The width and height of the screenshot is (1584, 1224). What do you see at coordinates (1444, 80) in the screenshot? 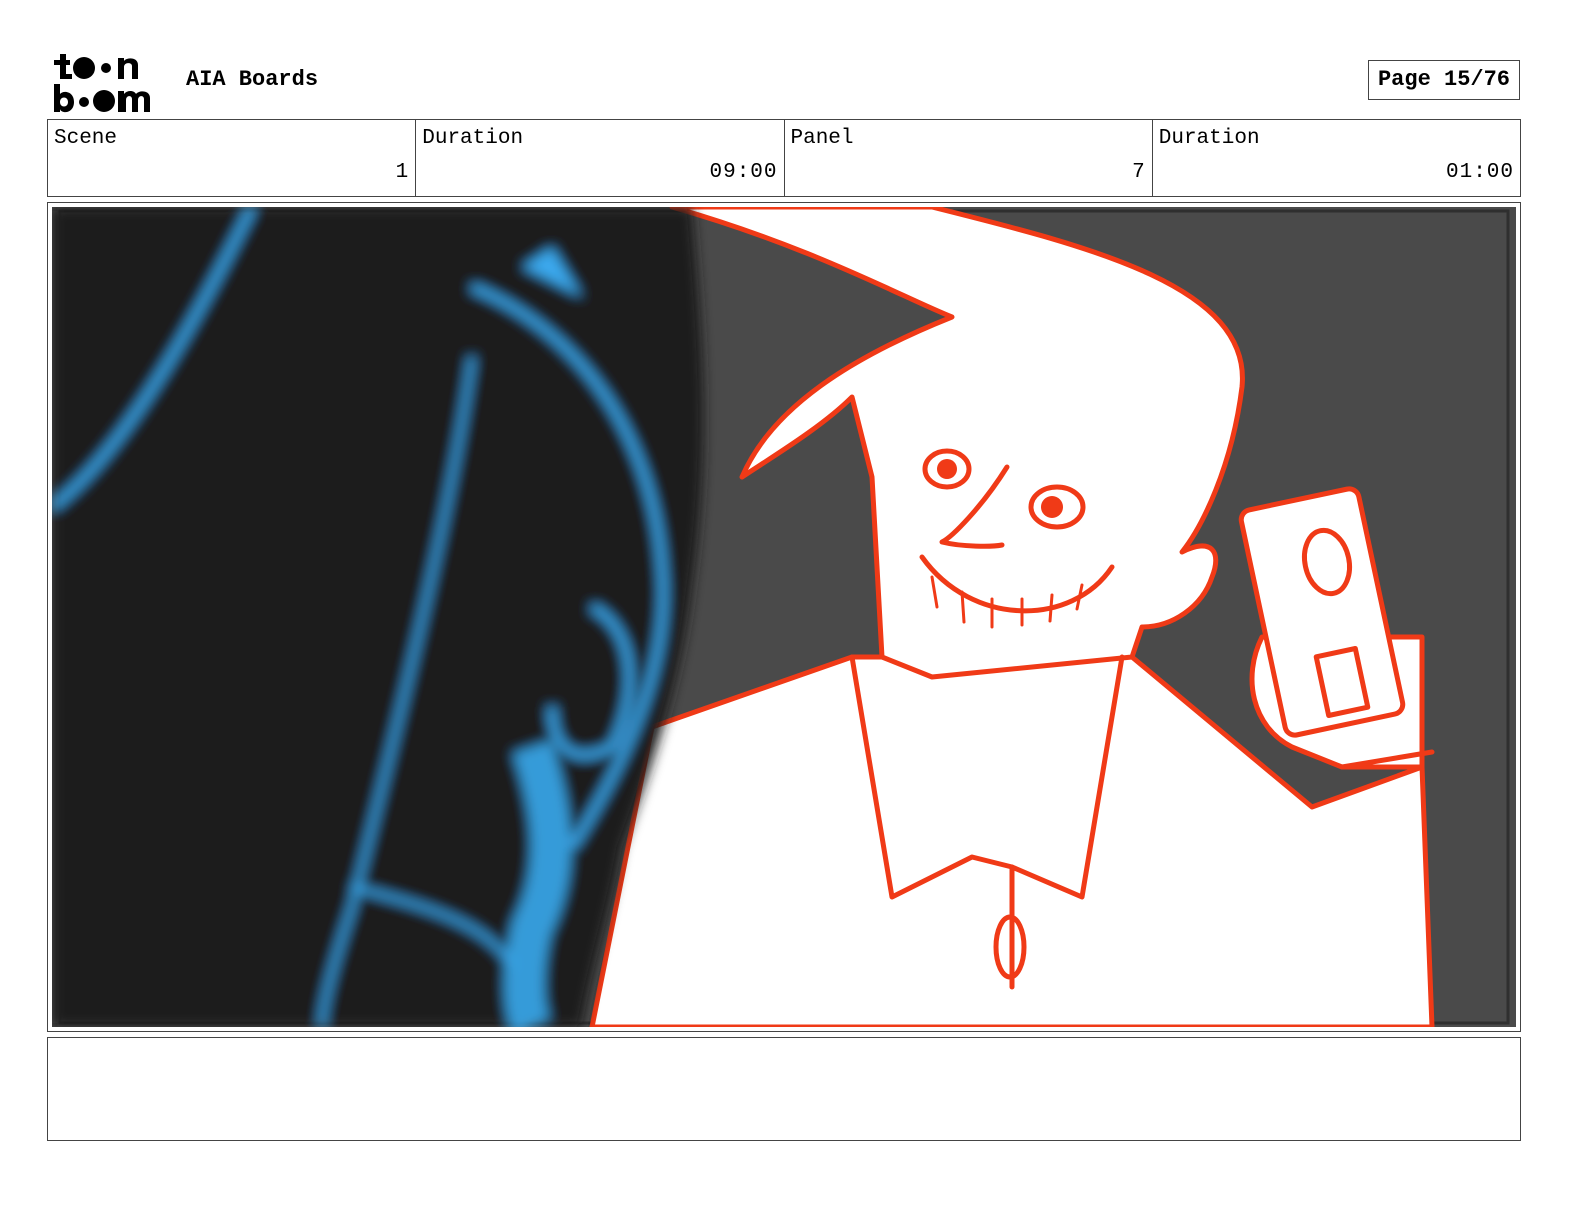
I see `page-indicator: Page 15/76` at bounding box center [1444, 80].